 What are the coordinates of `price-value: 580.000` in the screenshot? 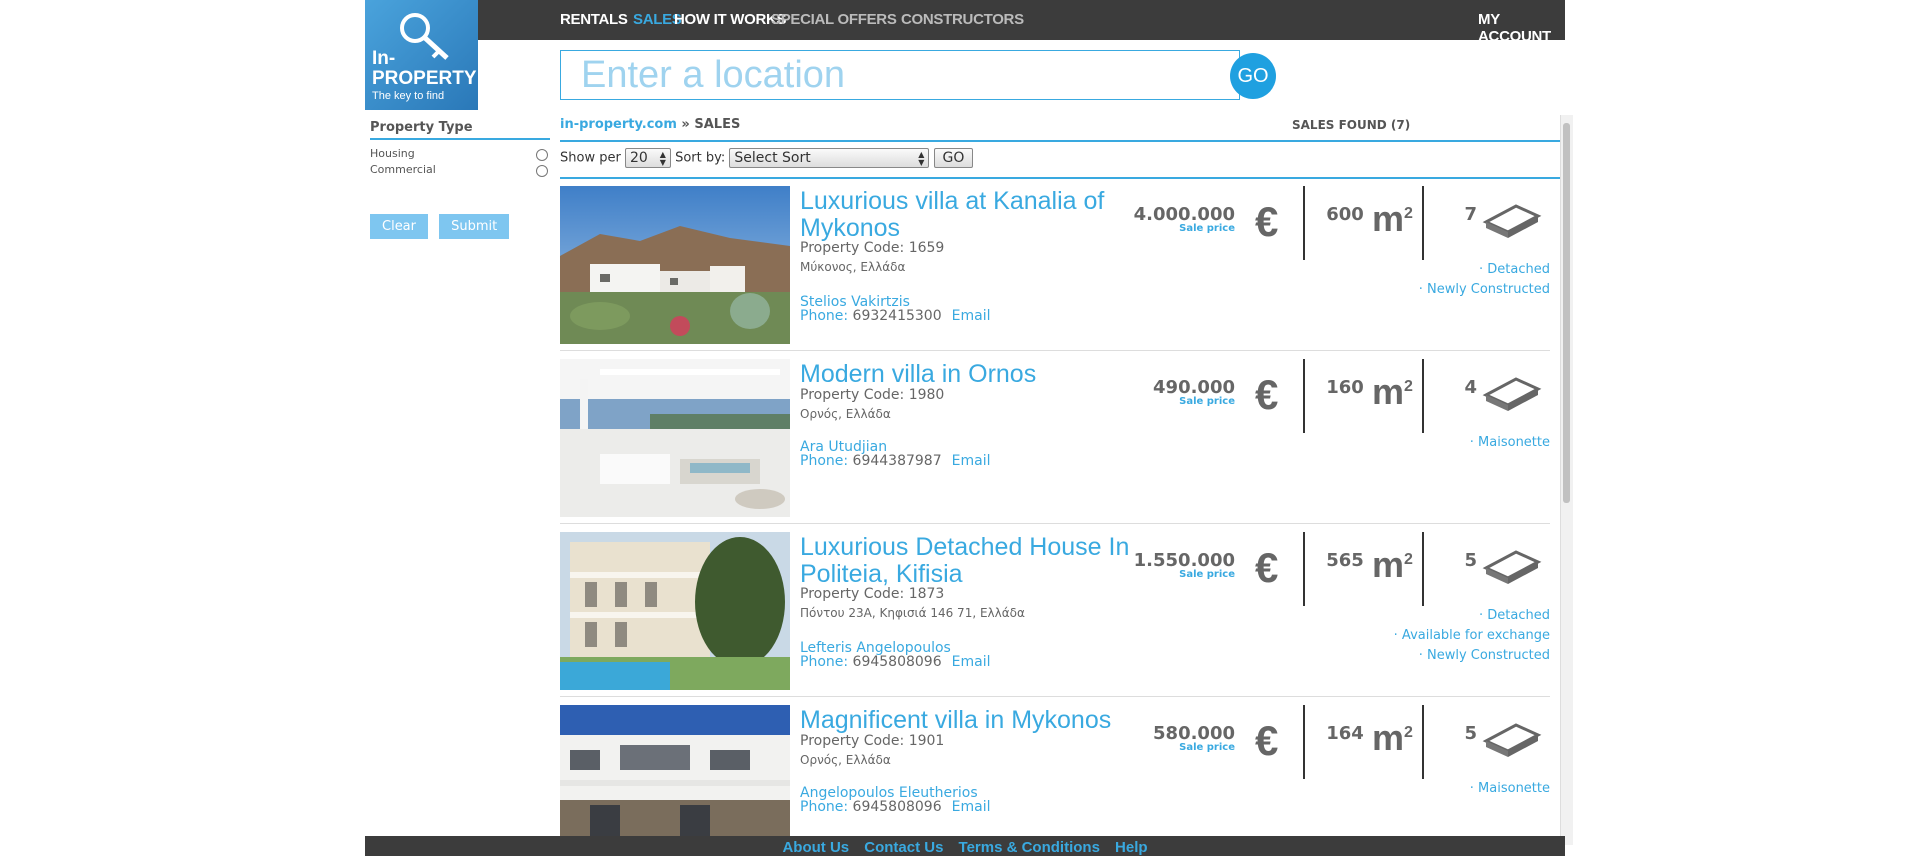 It's located at (1194, 733).